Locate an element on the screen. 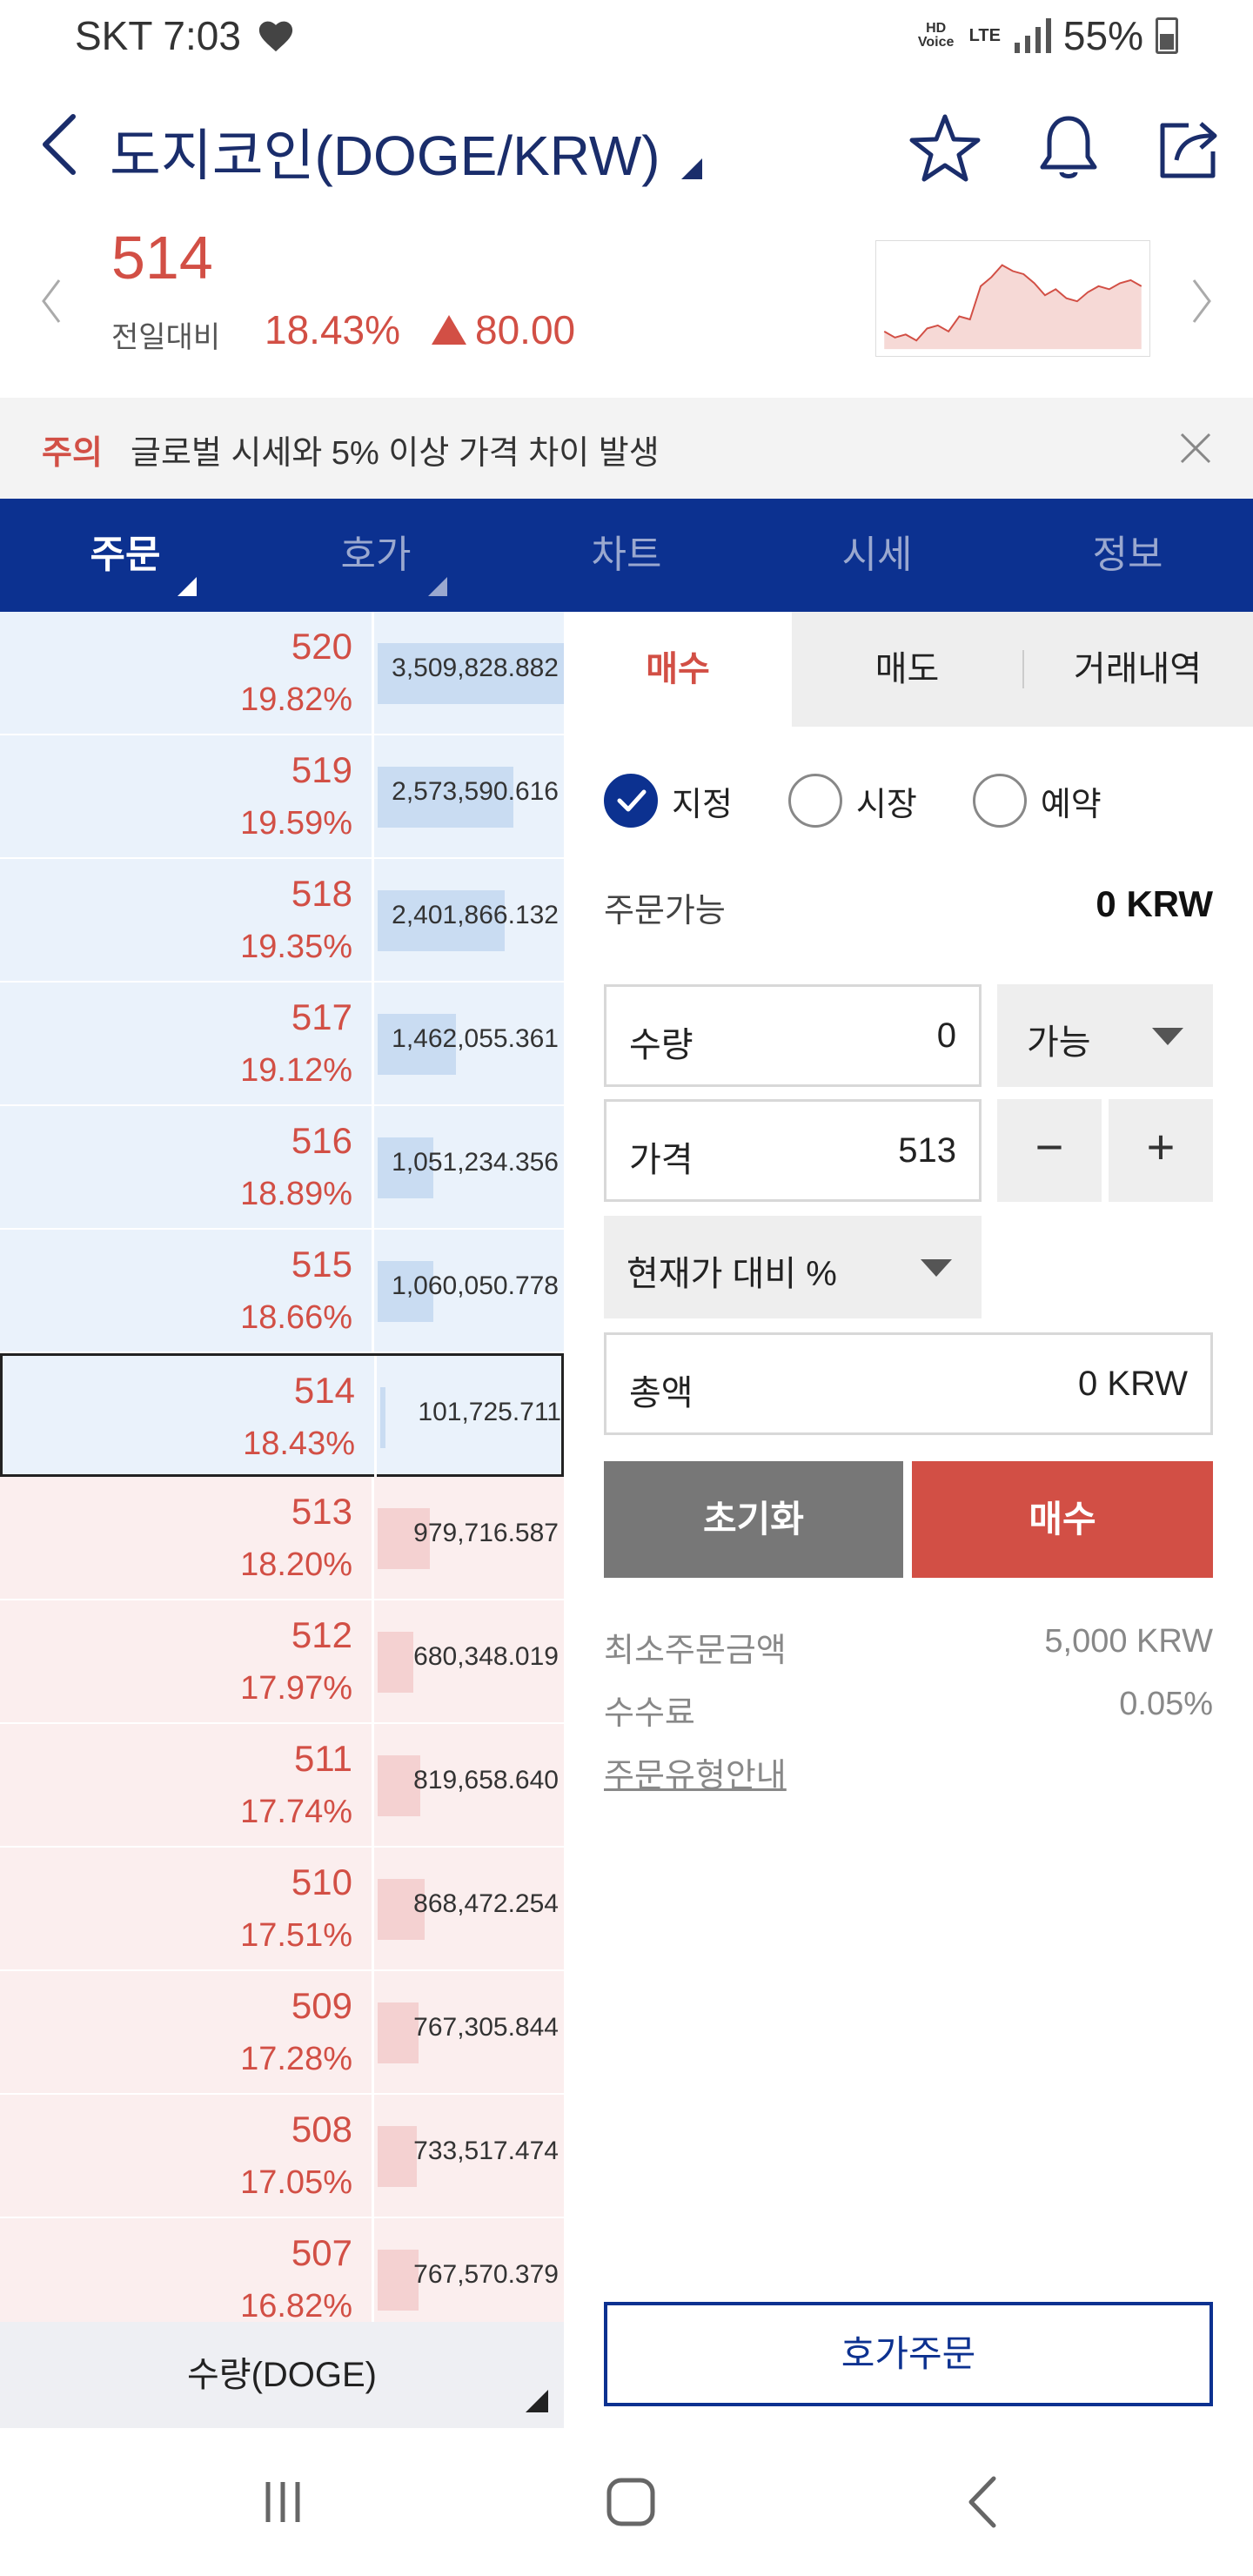 The image size is (1253, 2576). orderbook-price-cell: 507 16.82% is located at coordinates (187, 2270).